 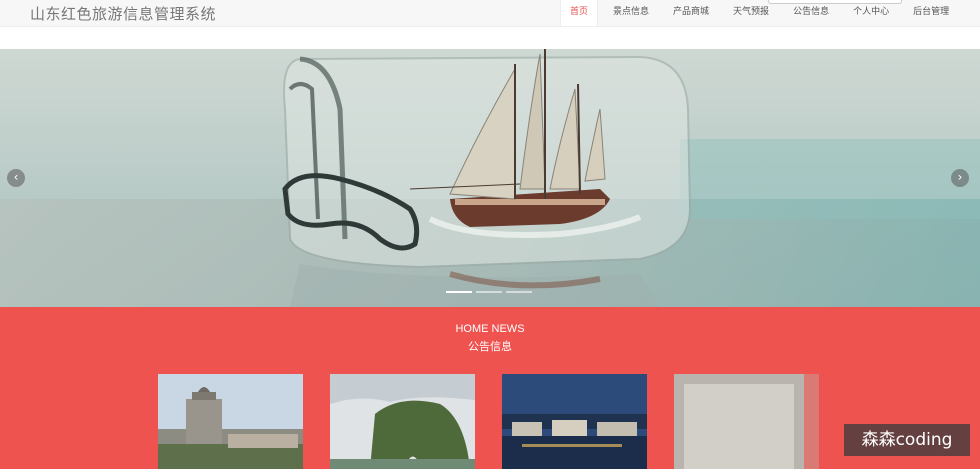 I want to click on carousel-next-button: ›, so click(x=960, y=178).